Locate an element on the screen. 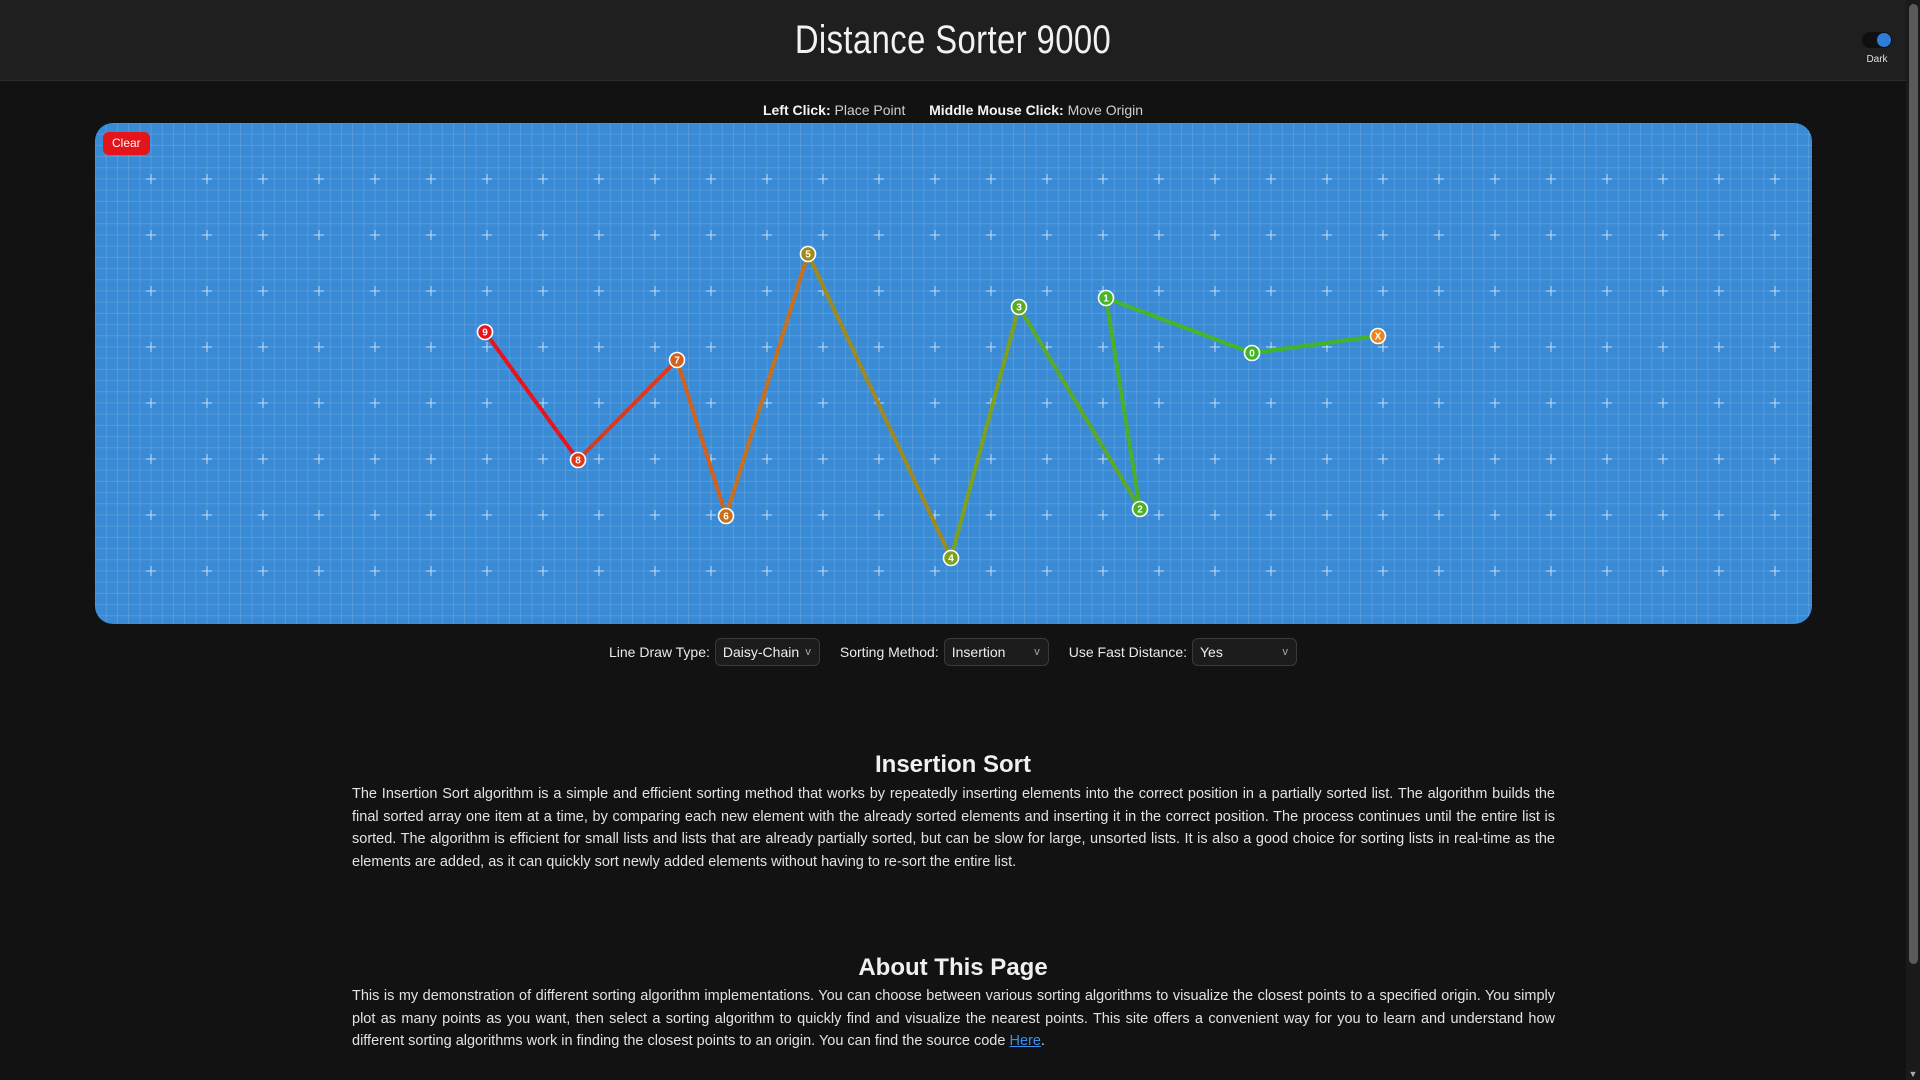 This screenshot has height=1080, width=1920. point-marker: 7 is located at coordinates (677, 360).